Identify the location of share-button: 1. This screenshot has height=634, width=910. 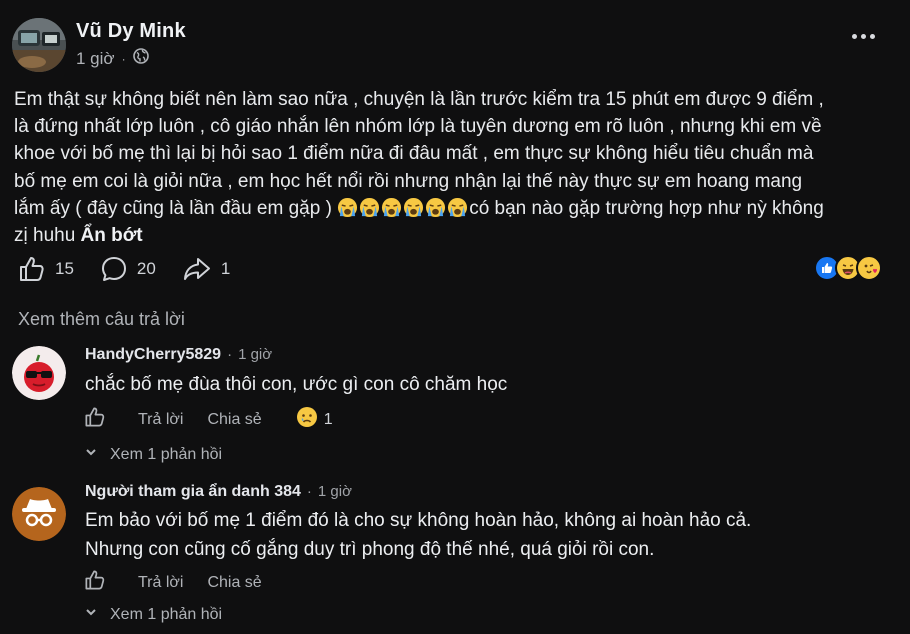
(206, 269).